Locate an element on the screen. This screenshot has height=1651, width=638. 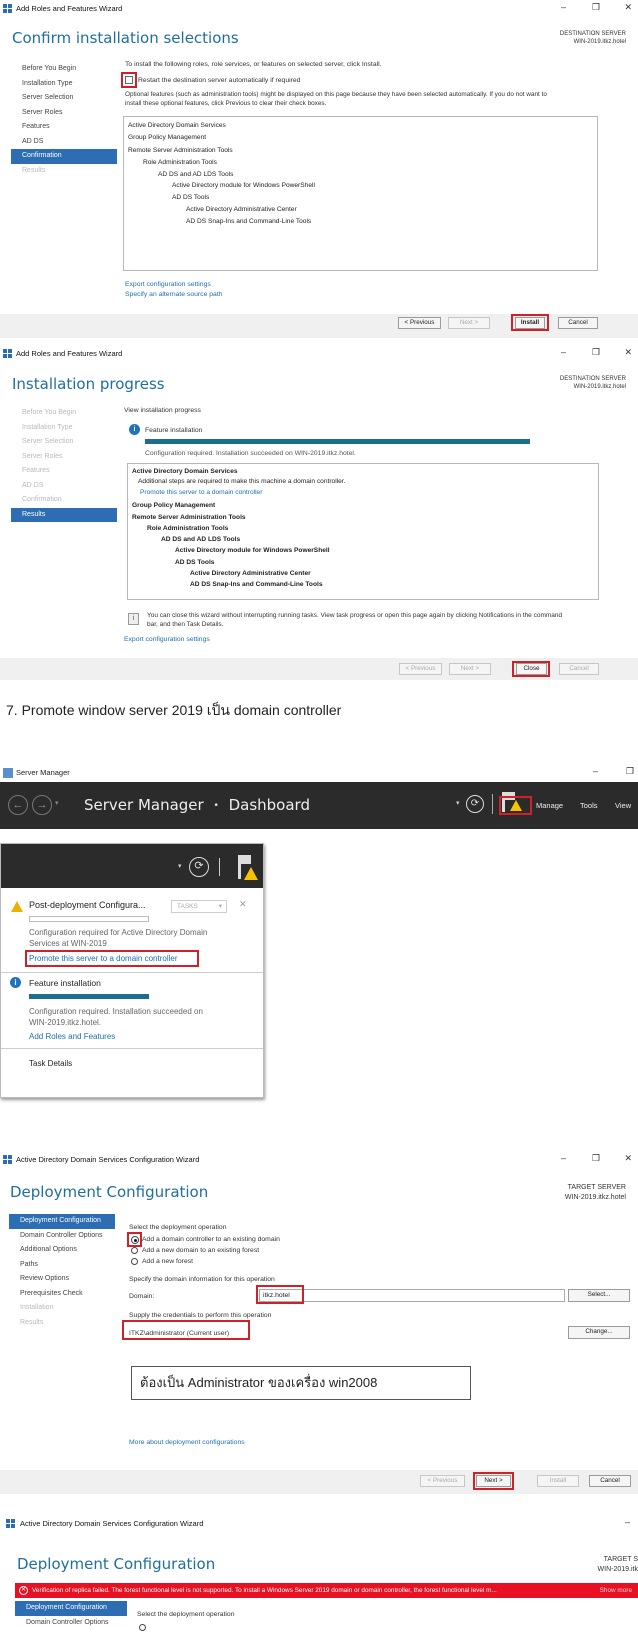
nav-review-options: Review Options is located at coordinates (62, 1279).